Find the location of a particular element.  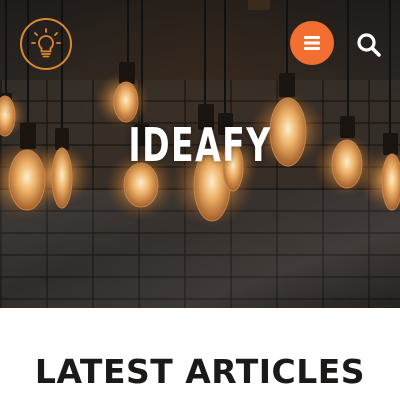

logo is located at coordinates (46, 44).